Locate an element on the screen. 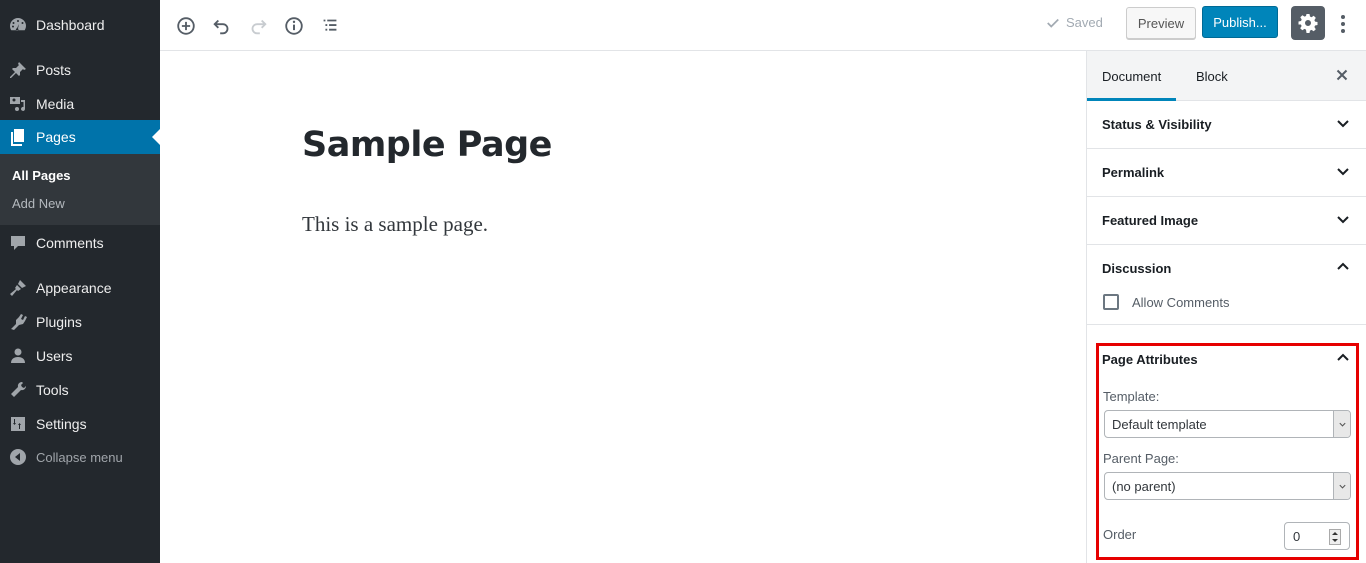 This screenshot has height=563, width=1366. sidebar-tabs: Document Block is located at coordinates (1226, 76).